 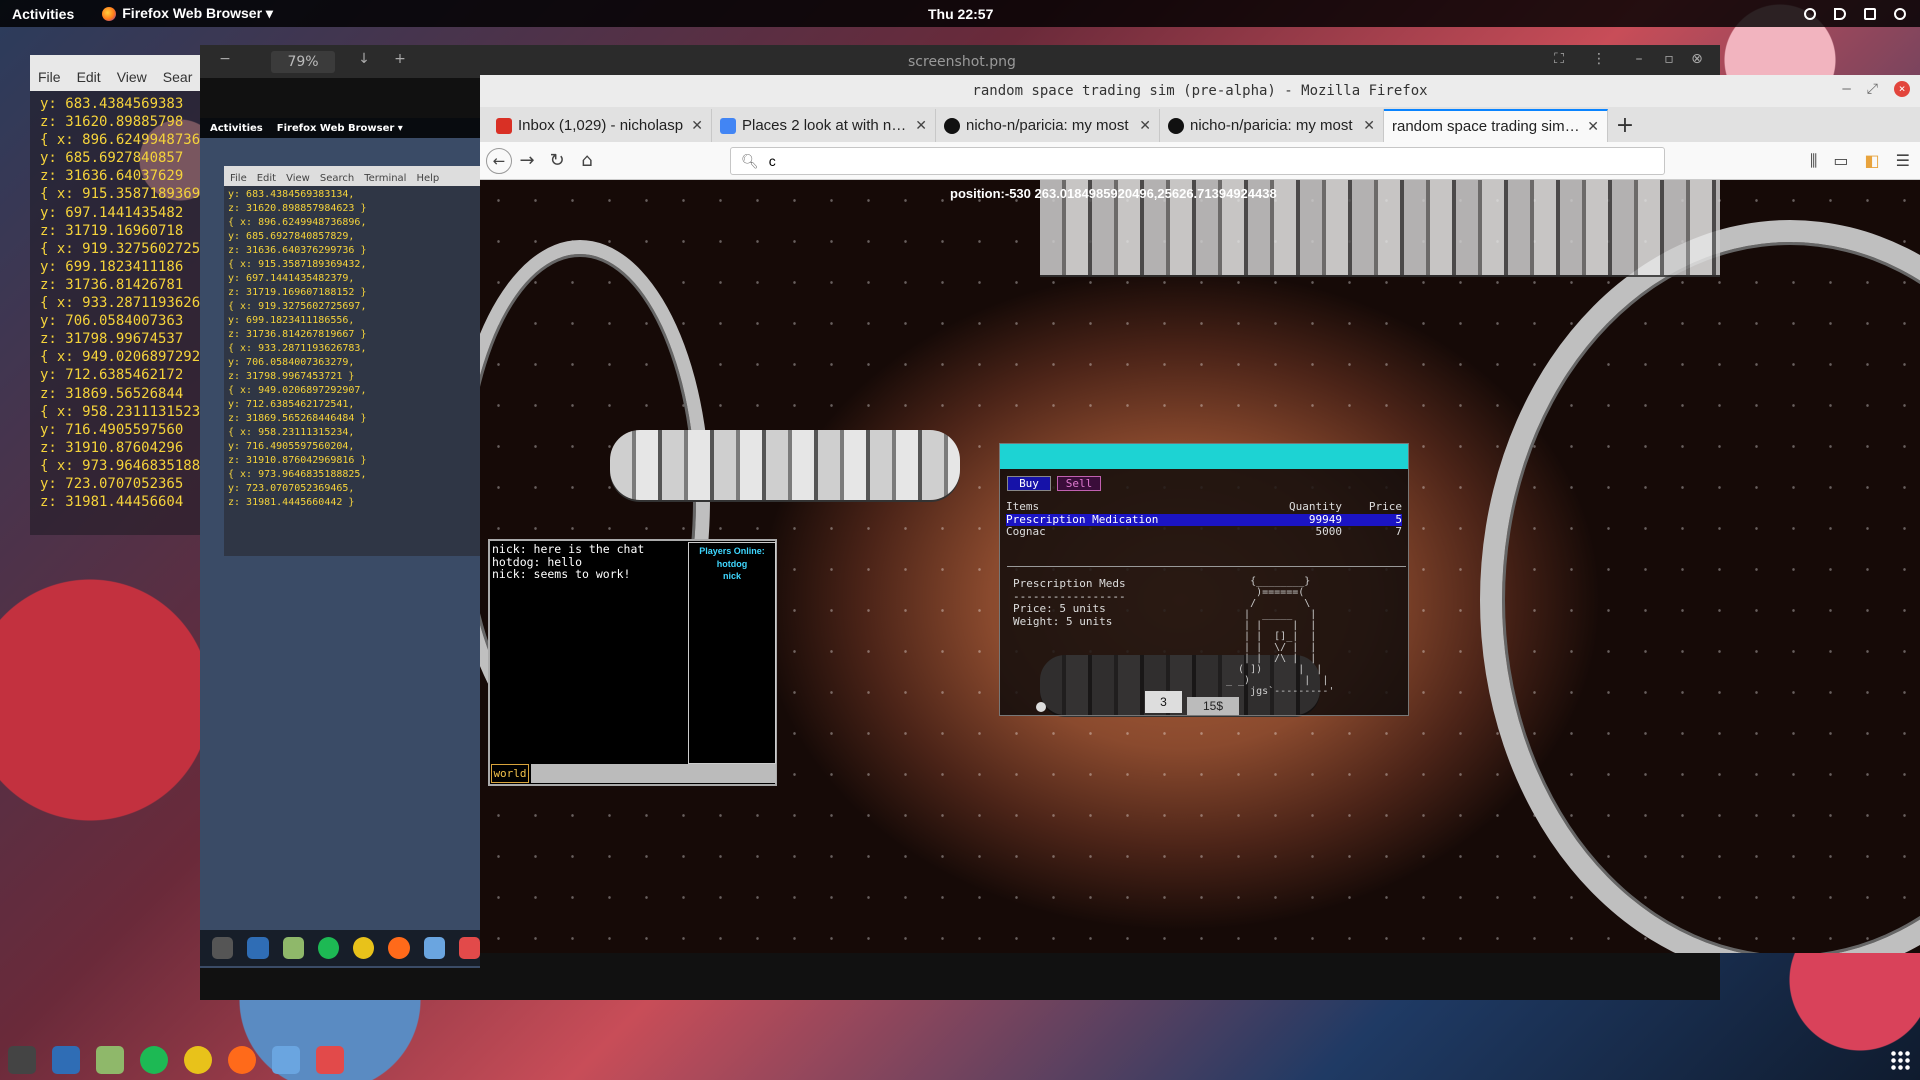 I want to click on quantity-slider-handle, so click(x=1041, y=707).